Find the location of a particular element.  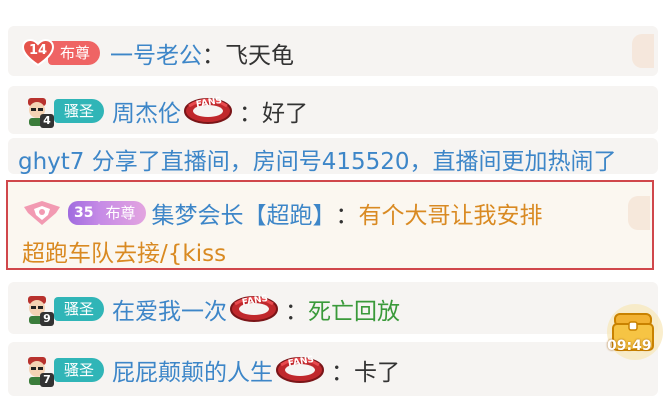

message-text: 卡了 is located at coordinates (377, 373).